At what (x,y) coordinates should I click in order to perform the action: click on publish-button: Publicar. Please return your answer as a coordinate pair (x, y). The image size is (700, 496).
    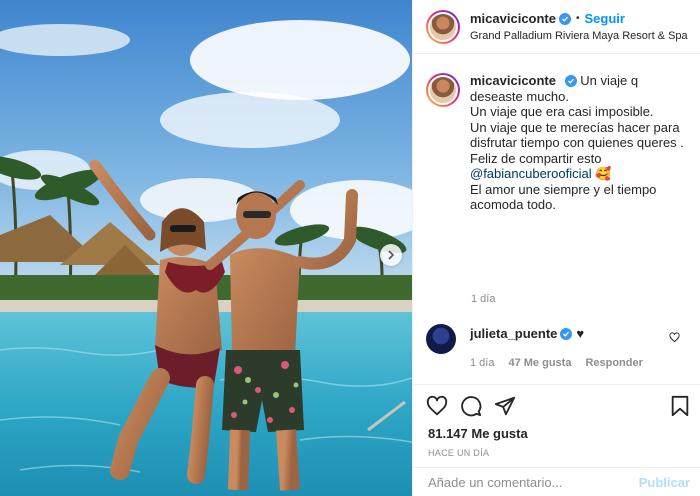
    Looking at the image, I should click on (664, 482).